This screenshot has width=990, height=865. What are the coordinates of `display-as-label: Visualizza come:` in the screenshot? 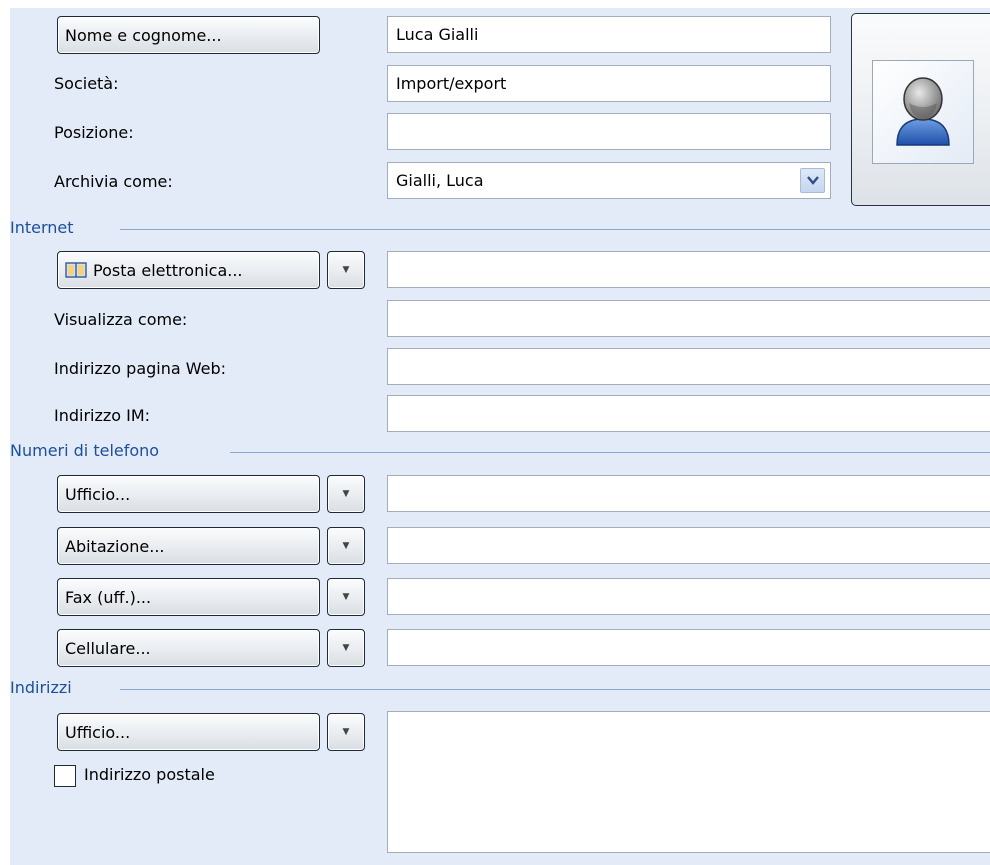 It's located at (121, 319).